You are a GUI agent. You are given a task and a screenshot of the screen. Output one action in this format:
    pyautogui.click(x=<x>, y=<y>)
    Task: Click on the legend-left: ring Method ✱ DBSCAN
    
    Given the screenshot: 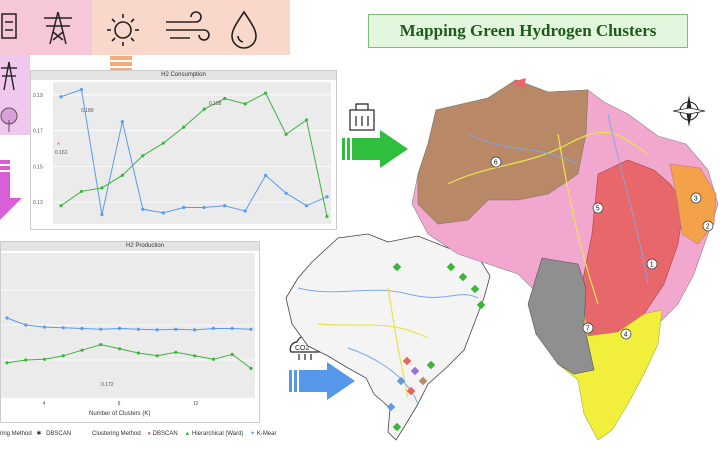 What is the action you would take?
    pyautogui.click(x=35, y=433)
    